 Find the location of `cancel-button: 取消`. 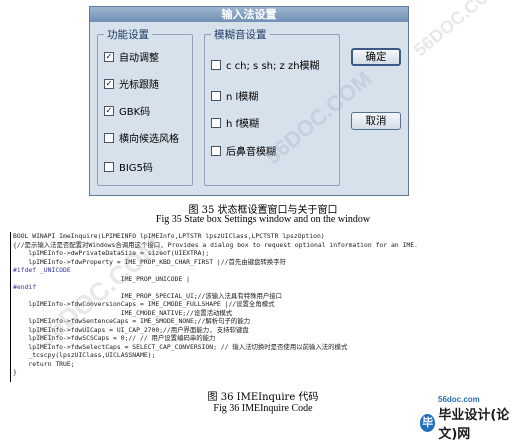

cancel-button: 取消 is located at coordinates (376, 121).